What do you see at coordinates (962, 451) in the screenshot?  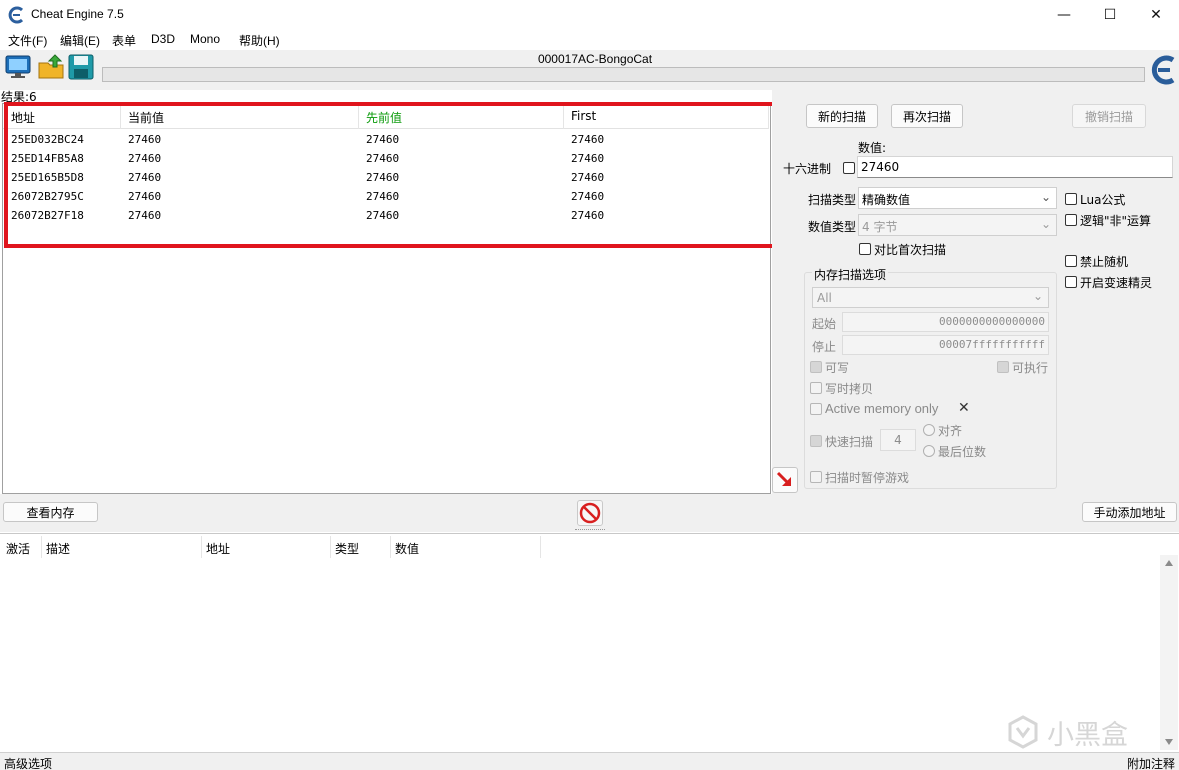 I see `last-digits-label: 最后位数` at bounding box center [962, 451].